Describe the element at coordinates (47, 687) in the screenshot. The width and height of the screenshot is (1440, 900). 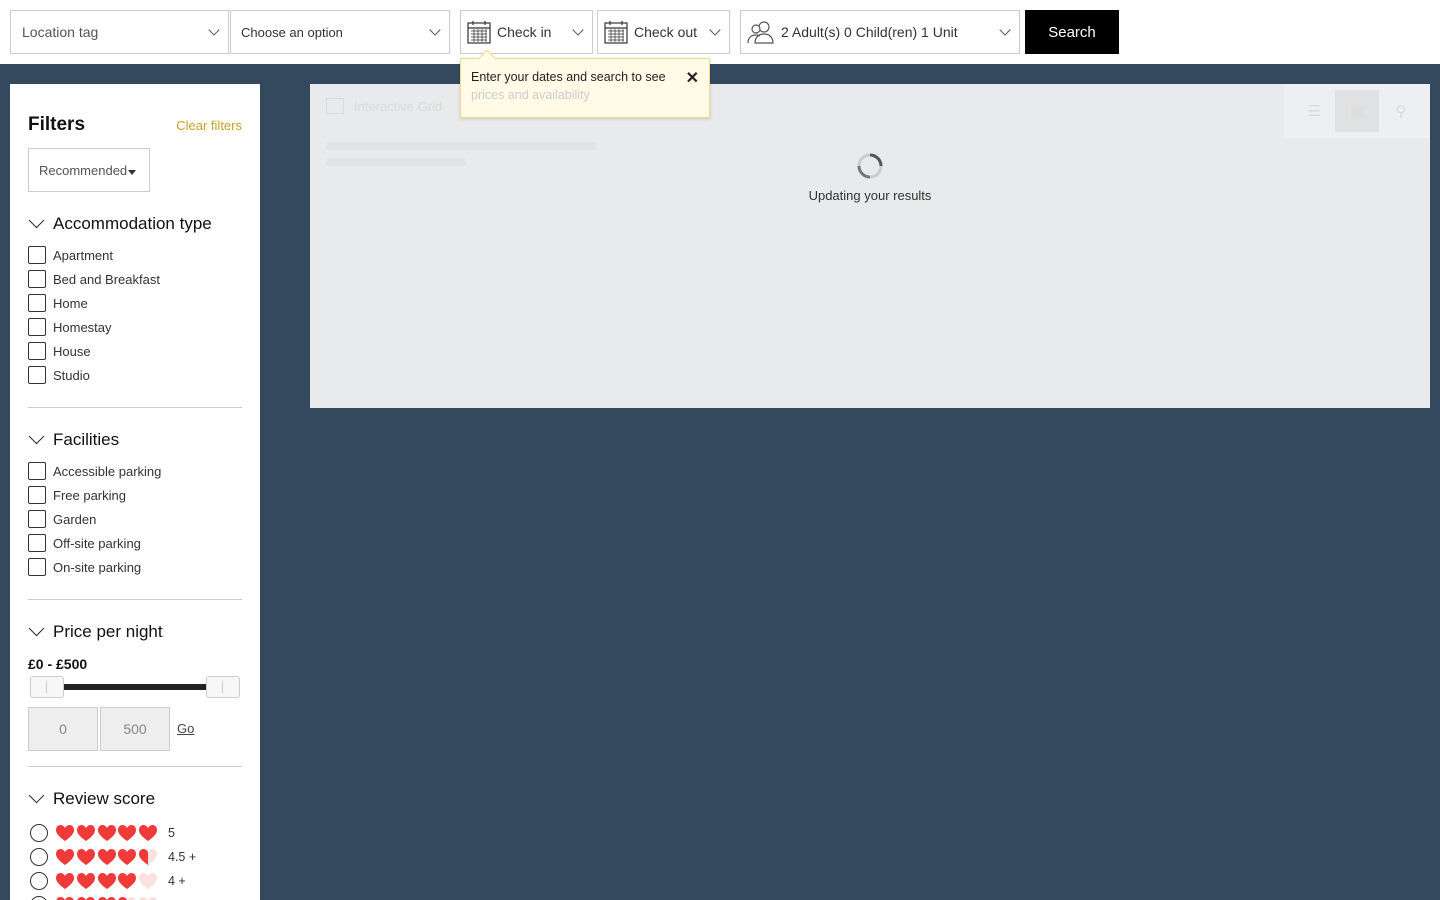
I see `price-slider-min-handle` at that location.